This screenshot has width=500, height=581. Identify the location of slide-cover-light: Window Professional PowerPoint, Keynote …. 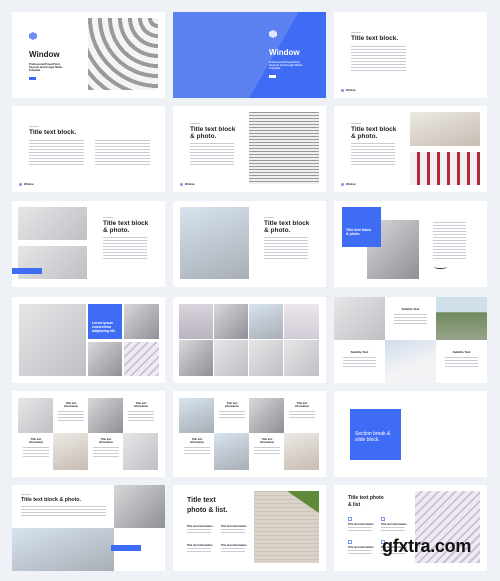
(88, 55).